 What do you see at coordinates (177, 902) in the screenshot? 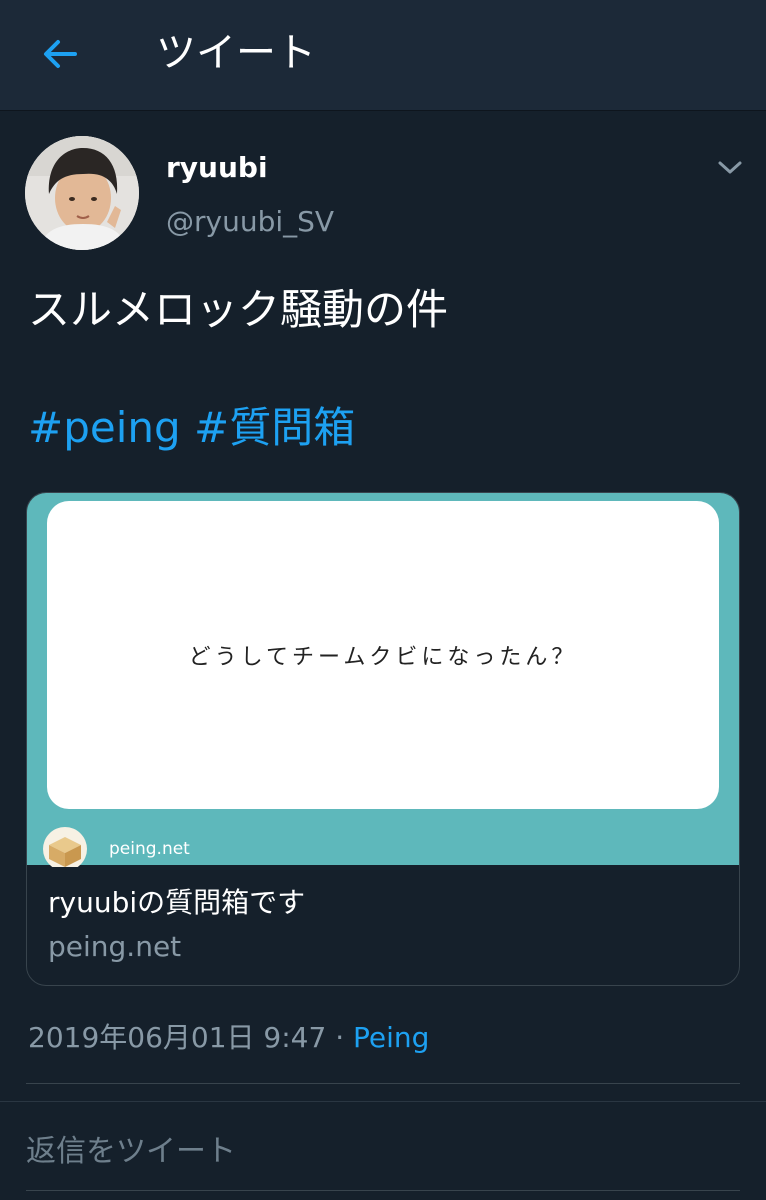
I see `card-title: ryuubiの質問箱です` at bounding box center [177, 902].